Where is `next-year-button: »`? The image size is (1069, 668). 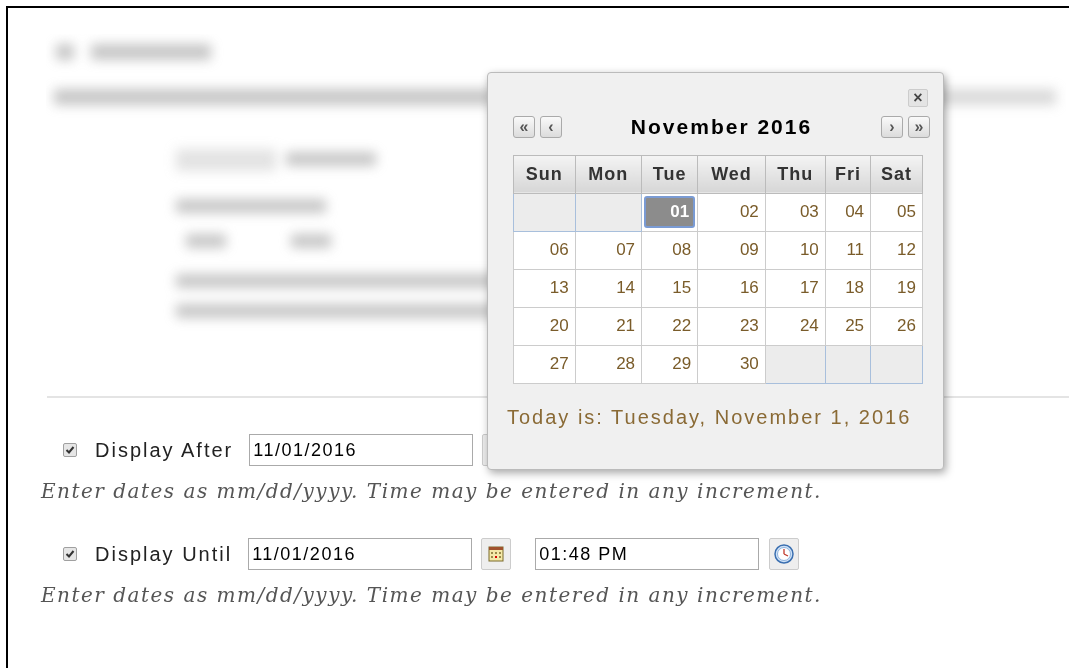
next-year-button: » is located at coordinates (919, 126).